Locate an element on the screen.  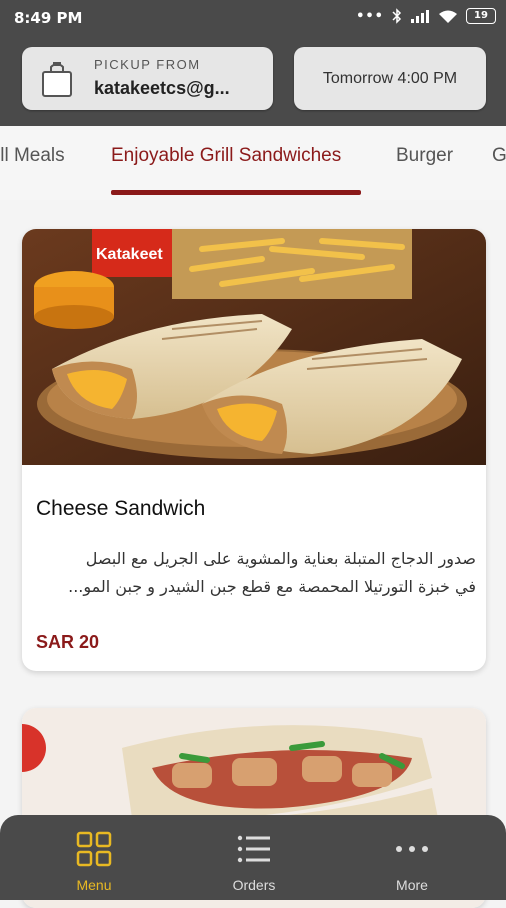
pickup-time-button: Tomorrow 4:00 PM is located at coordinates (390, 78).